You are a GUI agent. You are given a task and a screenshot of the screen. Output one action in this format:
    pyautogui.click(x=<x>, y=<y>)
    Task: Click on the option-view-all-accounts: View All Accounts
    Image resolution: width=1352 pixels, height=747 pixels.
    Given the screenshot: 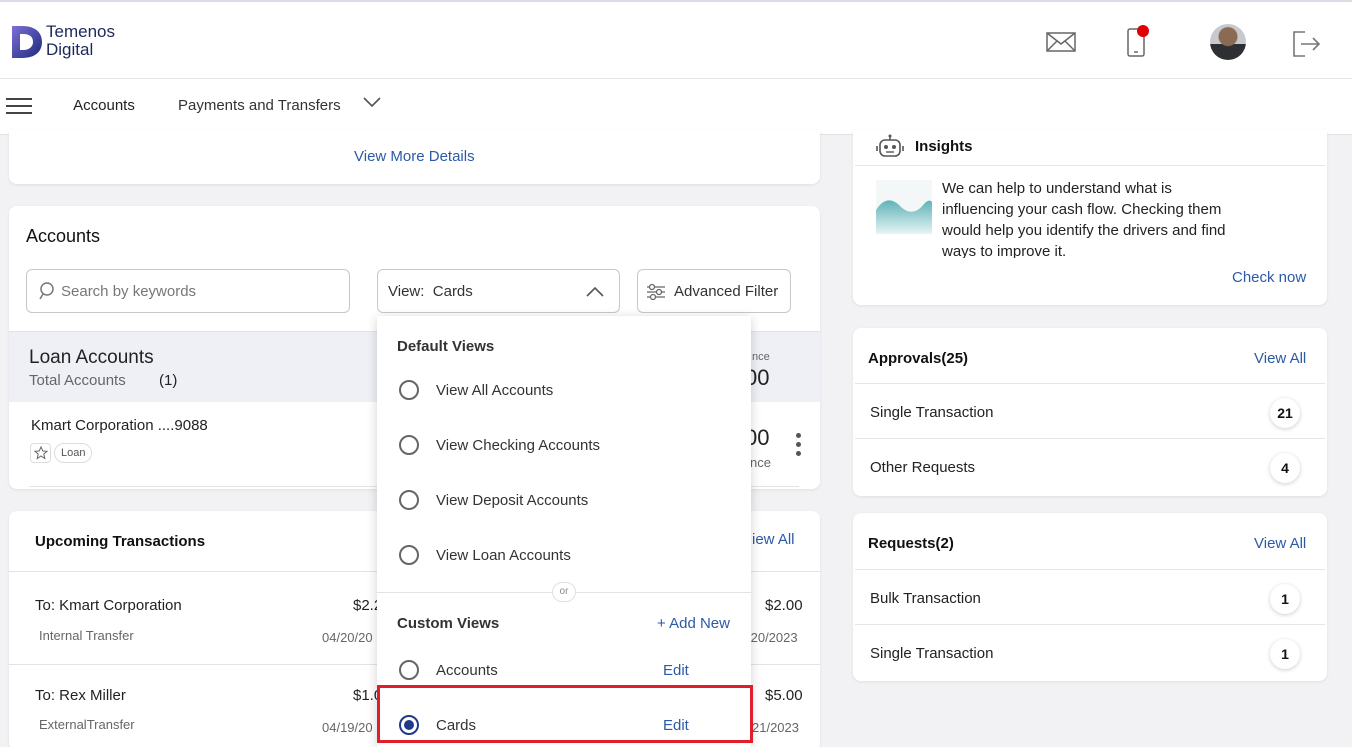 What is the action you would take?
    pyautogui.click(x=476, y=390)
    